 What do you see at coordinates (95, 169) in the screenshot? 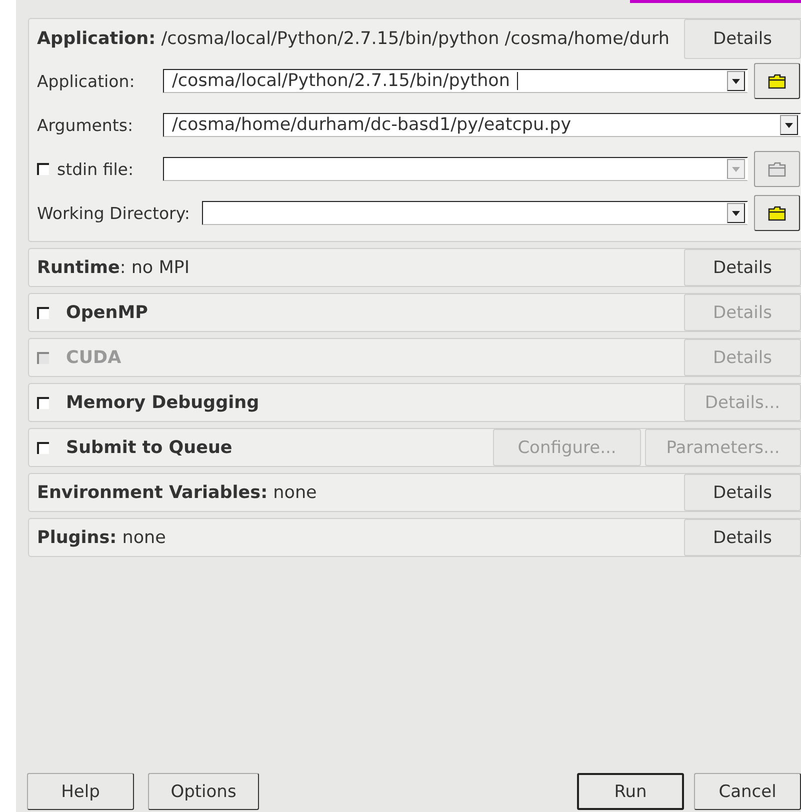
I see `field-label: stdin file:` at bounding box center [95, 169].